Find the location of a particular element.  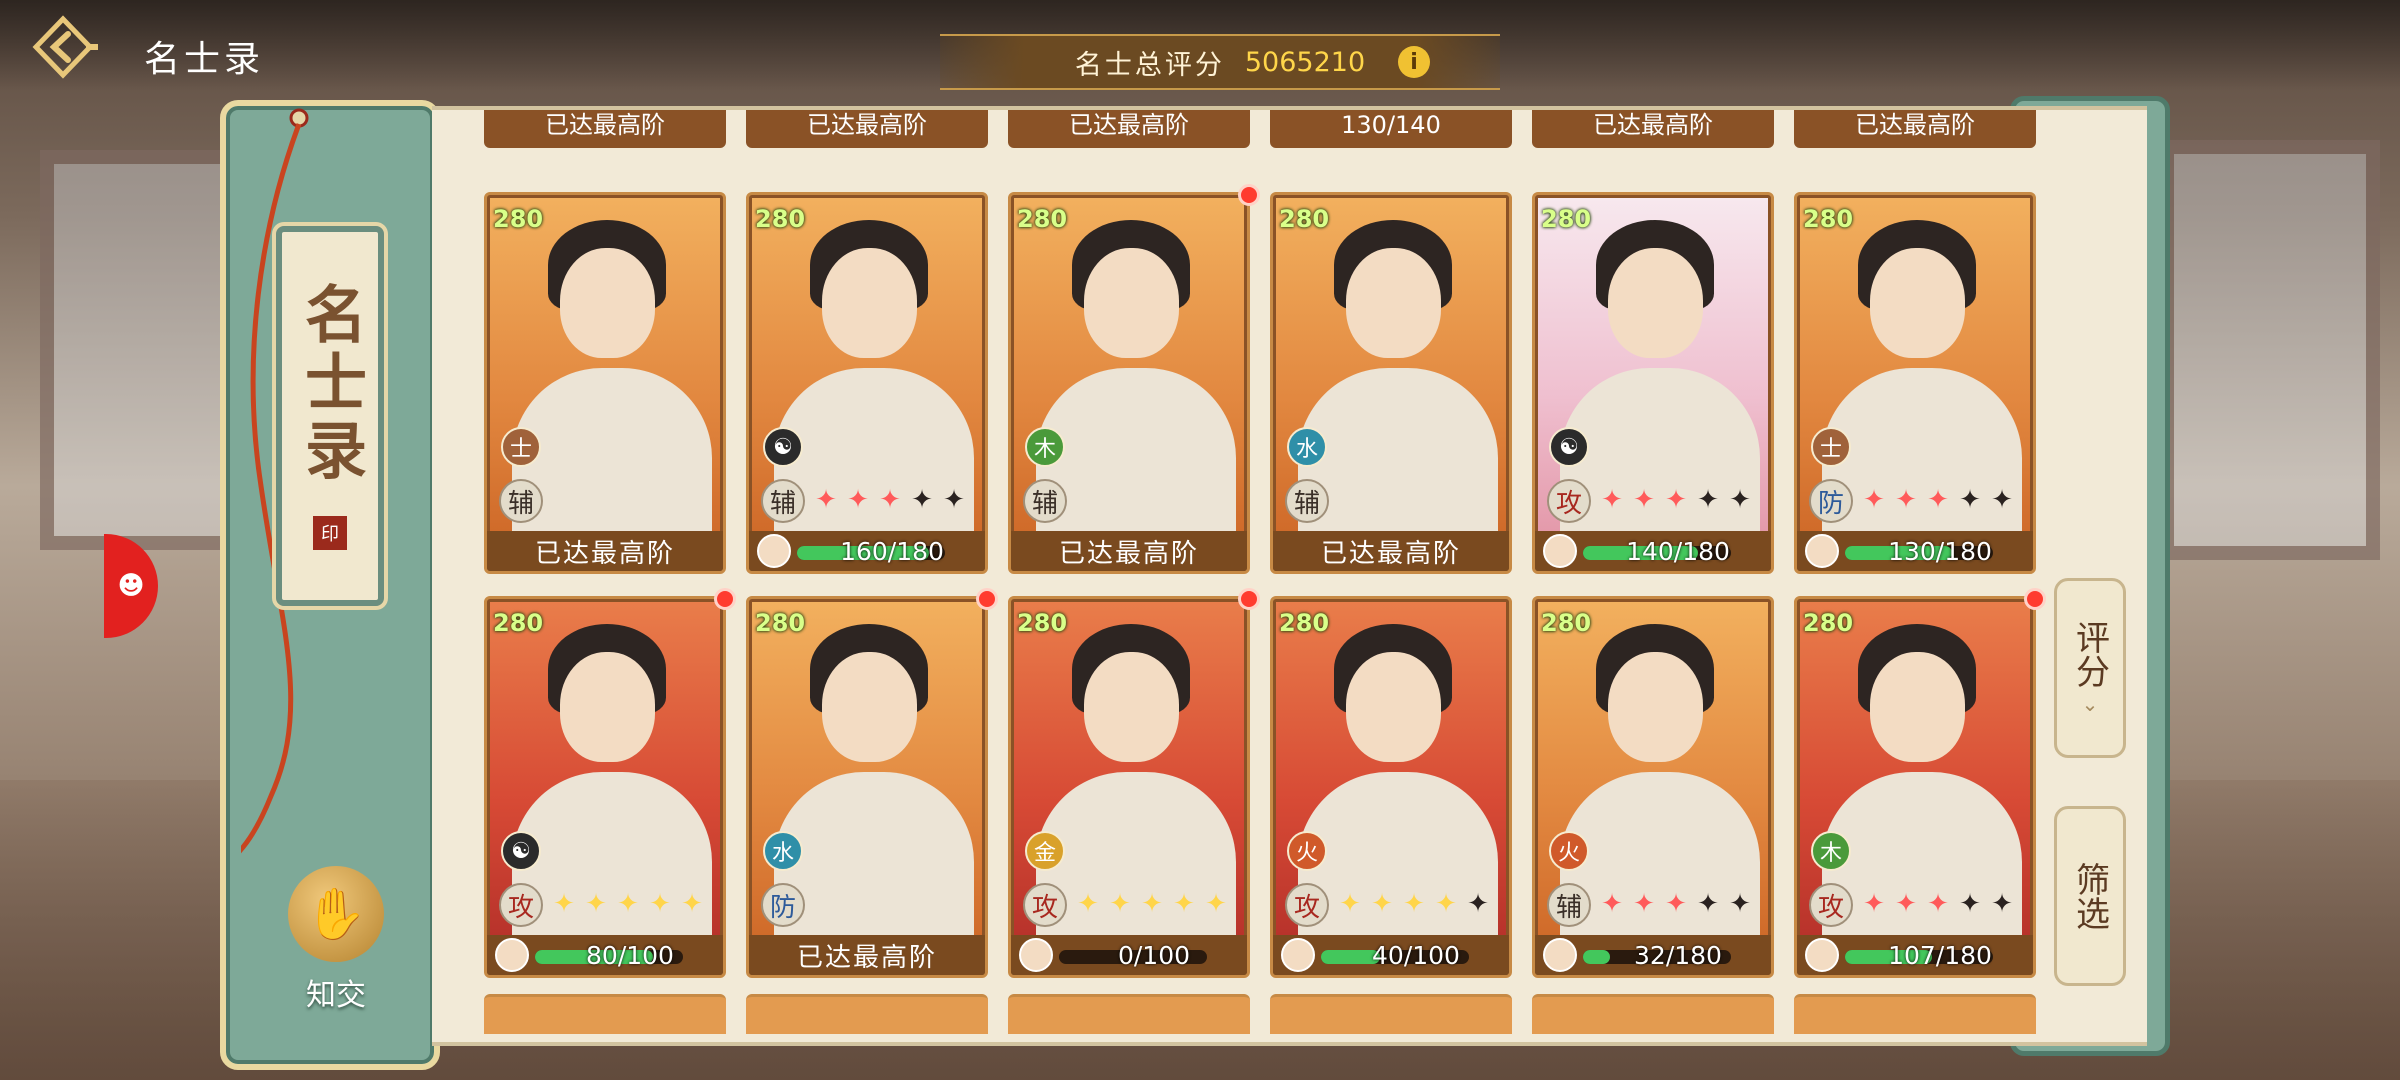

card-footer: 107/180 is located at coordinates (1915, 955).